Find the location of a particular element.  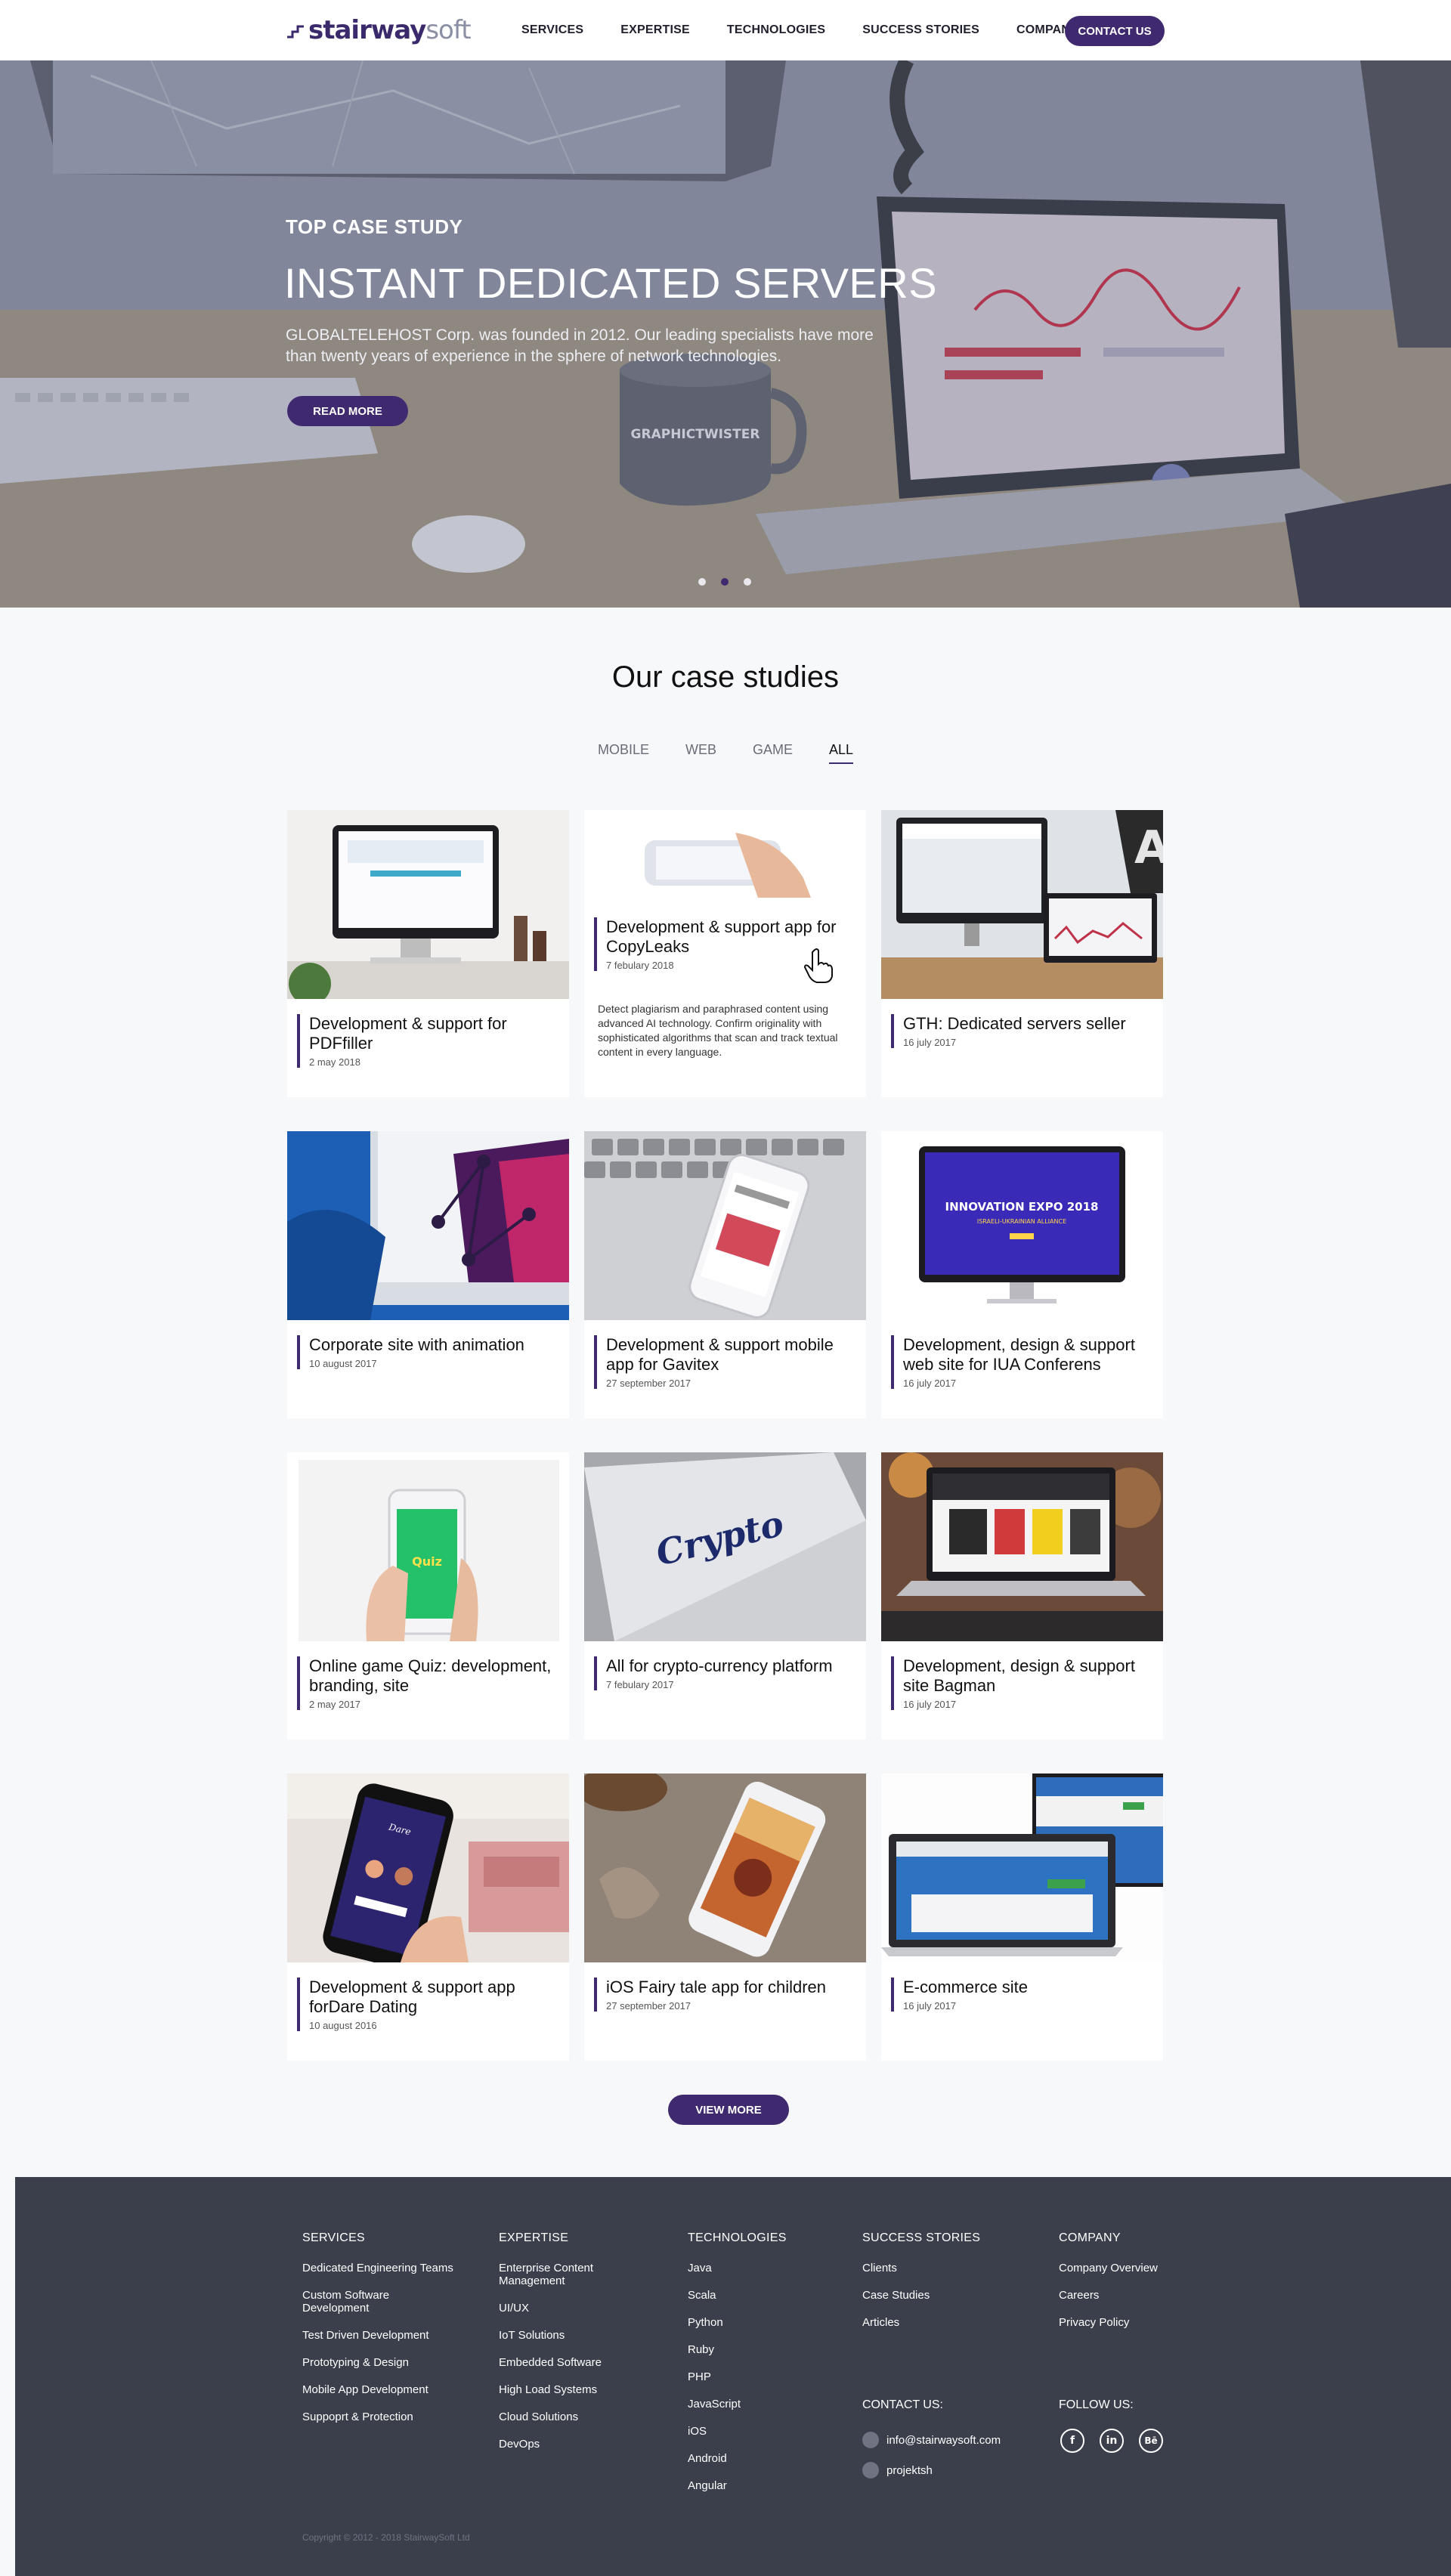

footer-link: IoT Solutions is located at coordinates (570, 2335).